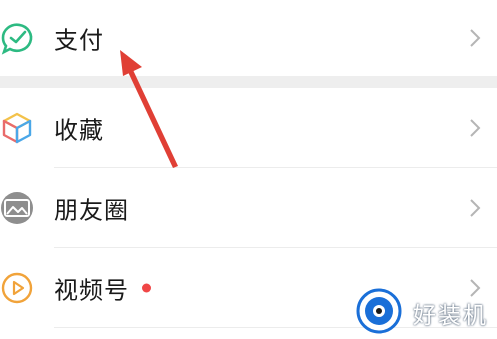 The width and height of the screenshot is (497, 339). What do you see at coordinates (17, 208) in the screenshot?
I see `moments-photo-icon` at bounding box center [17, 208].